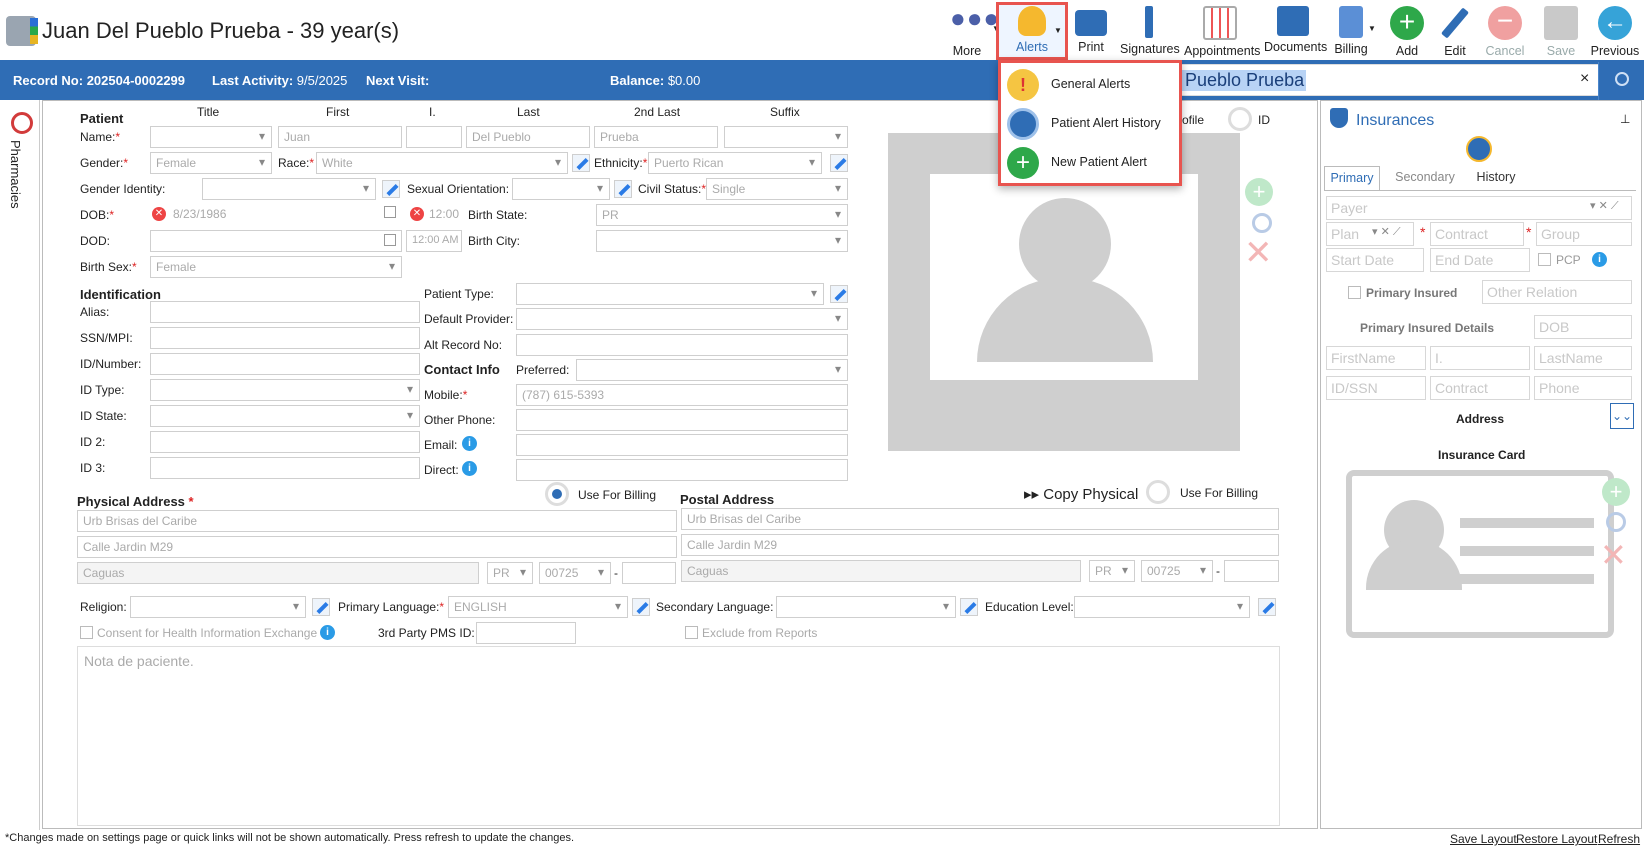 The width and height of the screenshot is (1644, 849). I want to click on payer-actions-icon: ▾ ✕ ⟋, so click(1604, 206).